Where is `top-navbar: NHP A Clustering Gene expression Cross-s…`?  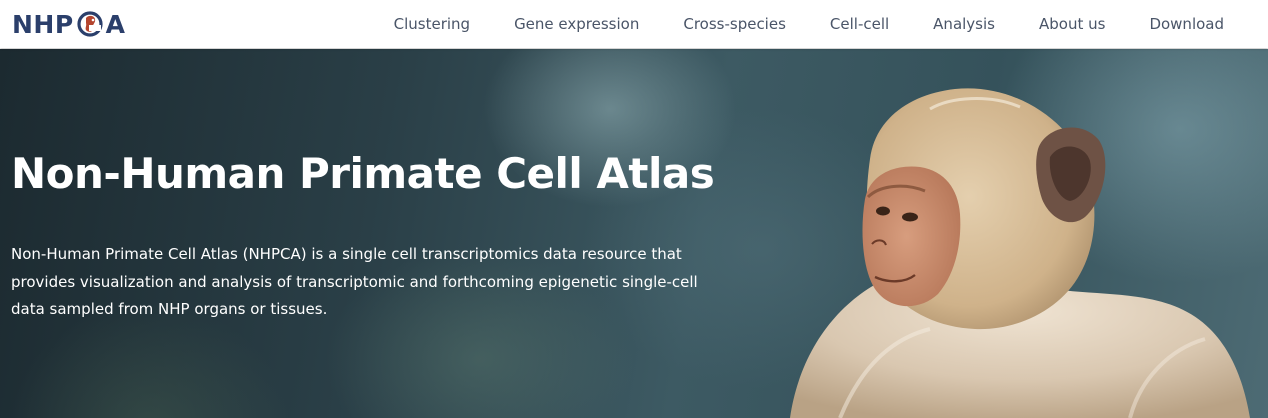 top-navbar: NHP A Clustering Gene expression Cross-s… is located at coordinates (634, 24).